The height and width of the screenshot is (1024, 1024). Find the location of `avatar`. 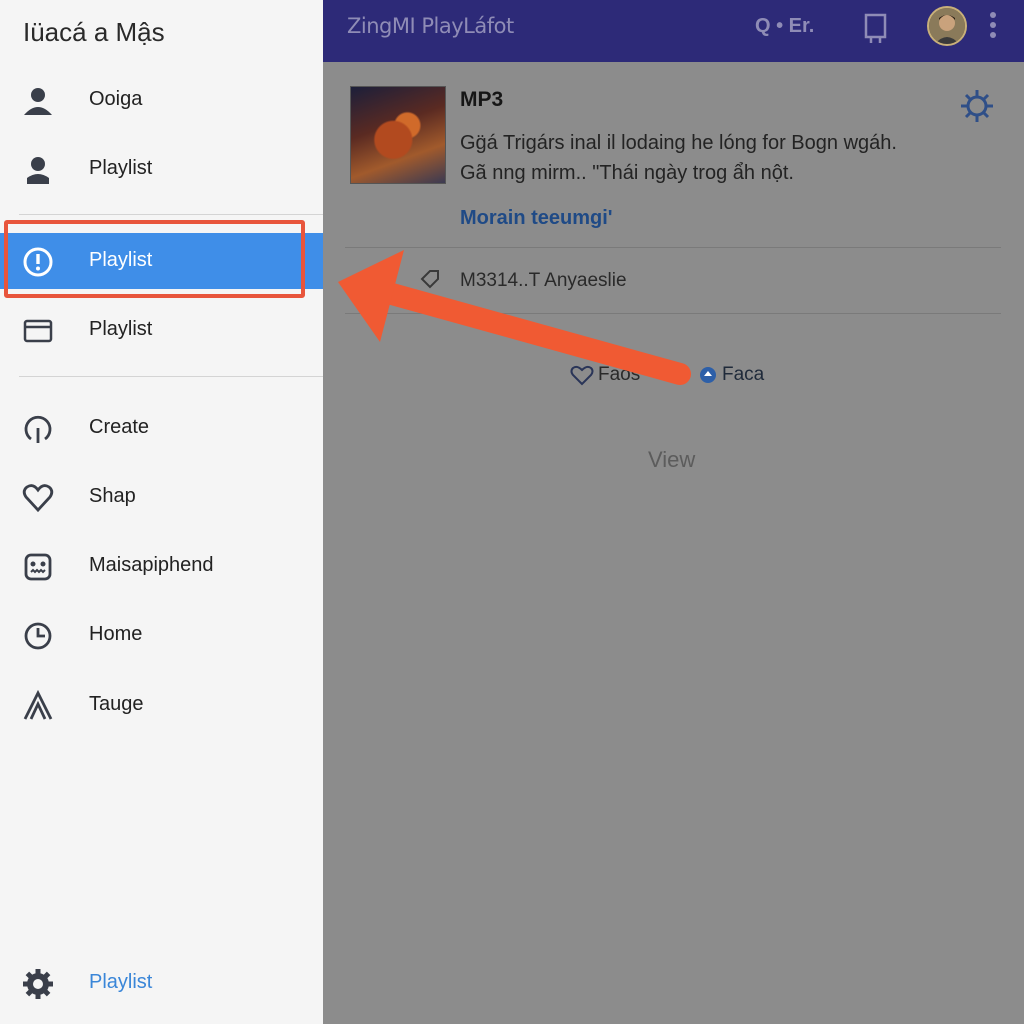

avatar is located at coordinates (947, 26).